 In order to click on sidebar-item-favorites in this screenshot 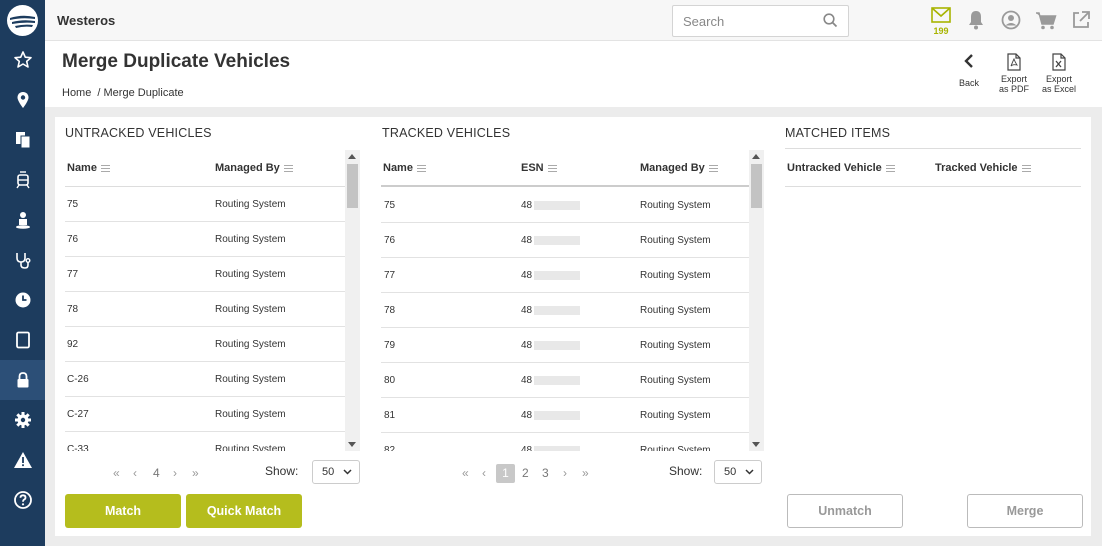, I will do `click(22, 60)`.